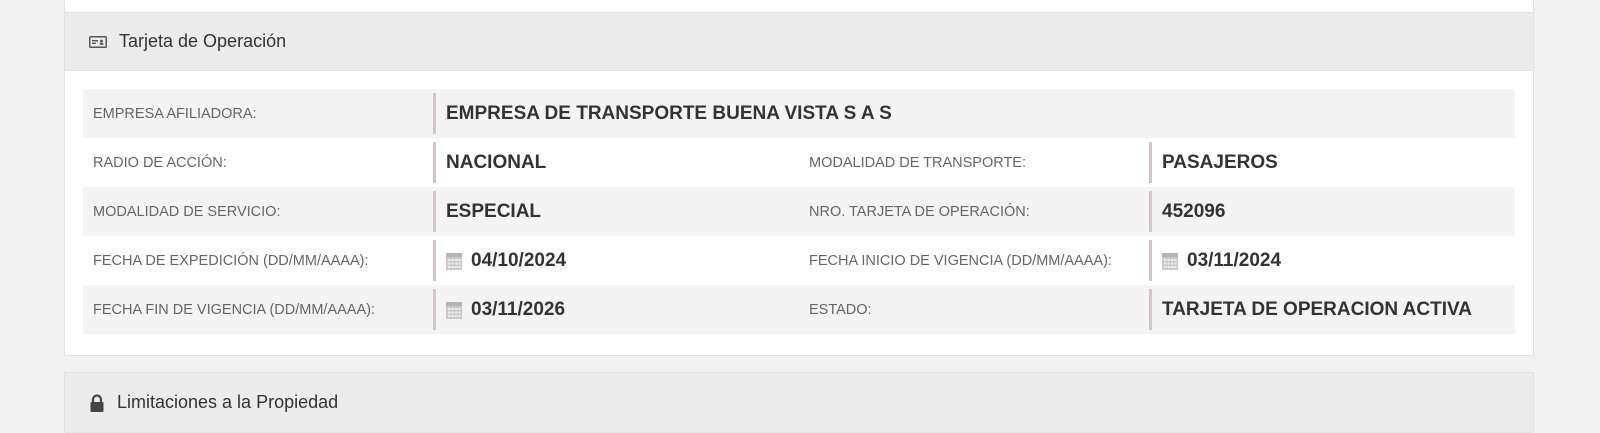 The height and width of the screenshot is (433, 1600). Describe the element at coordinates (1332, 309) in the screenshot. I see `status-value: TARJETA DE OPERACION ACTIVA` at that location.